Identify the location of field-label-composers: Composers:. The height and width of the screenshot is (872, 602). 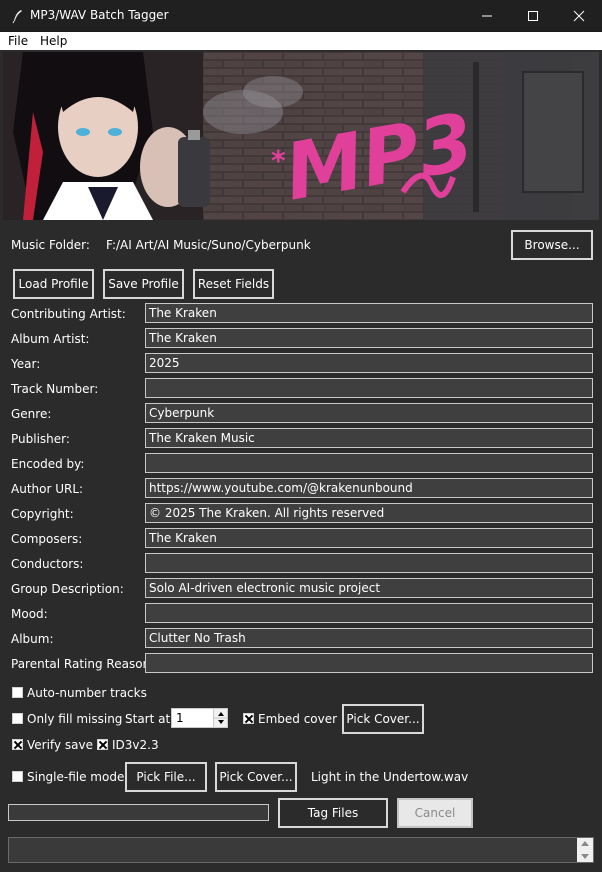
(47, 539).